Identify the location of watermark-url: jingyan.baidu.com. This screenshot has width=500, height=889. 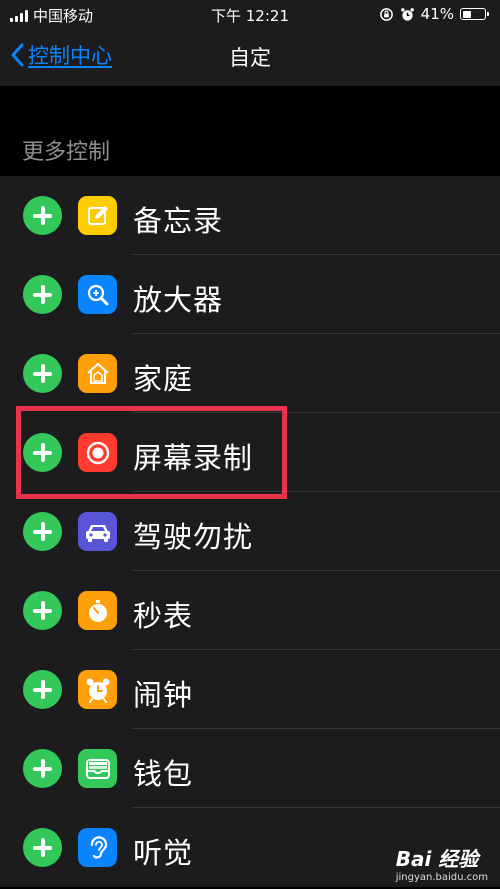
(441, 877).